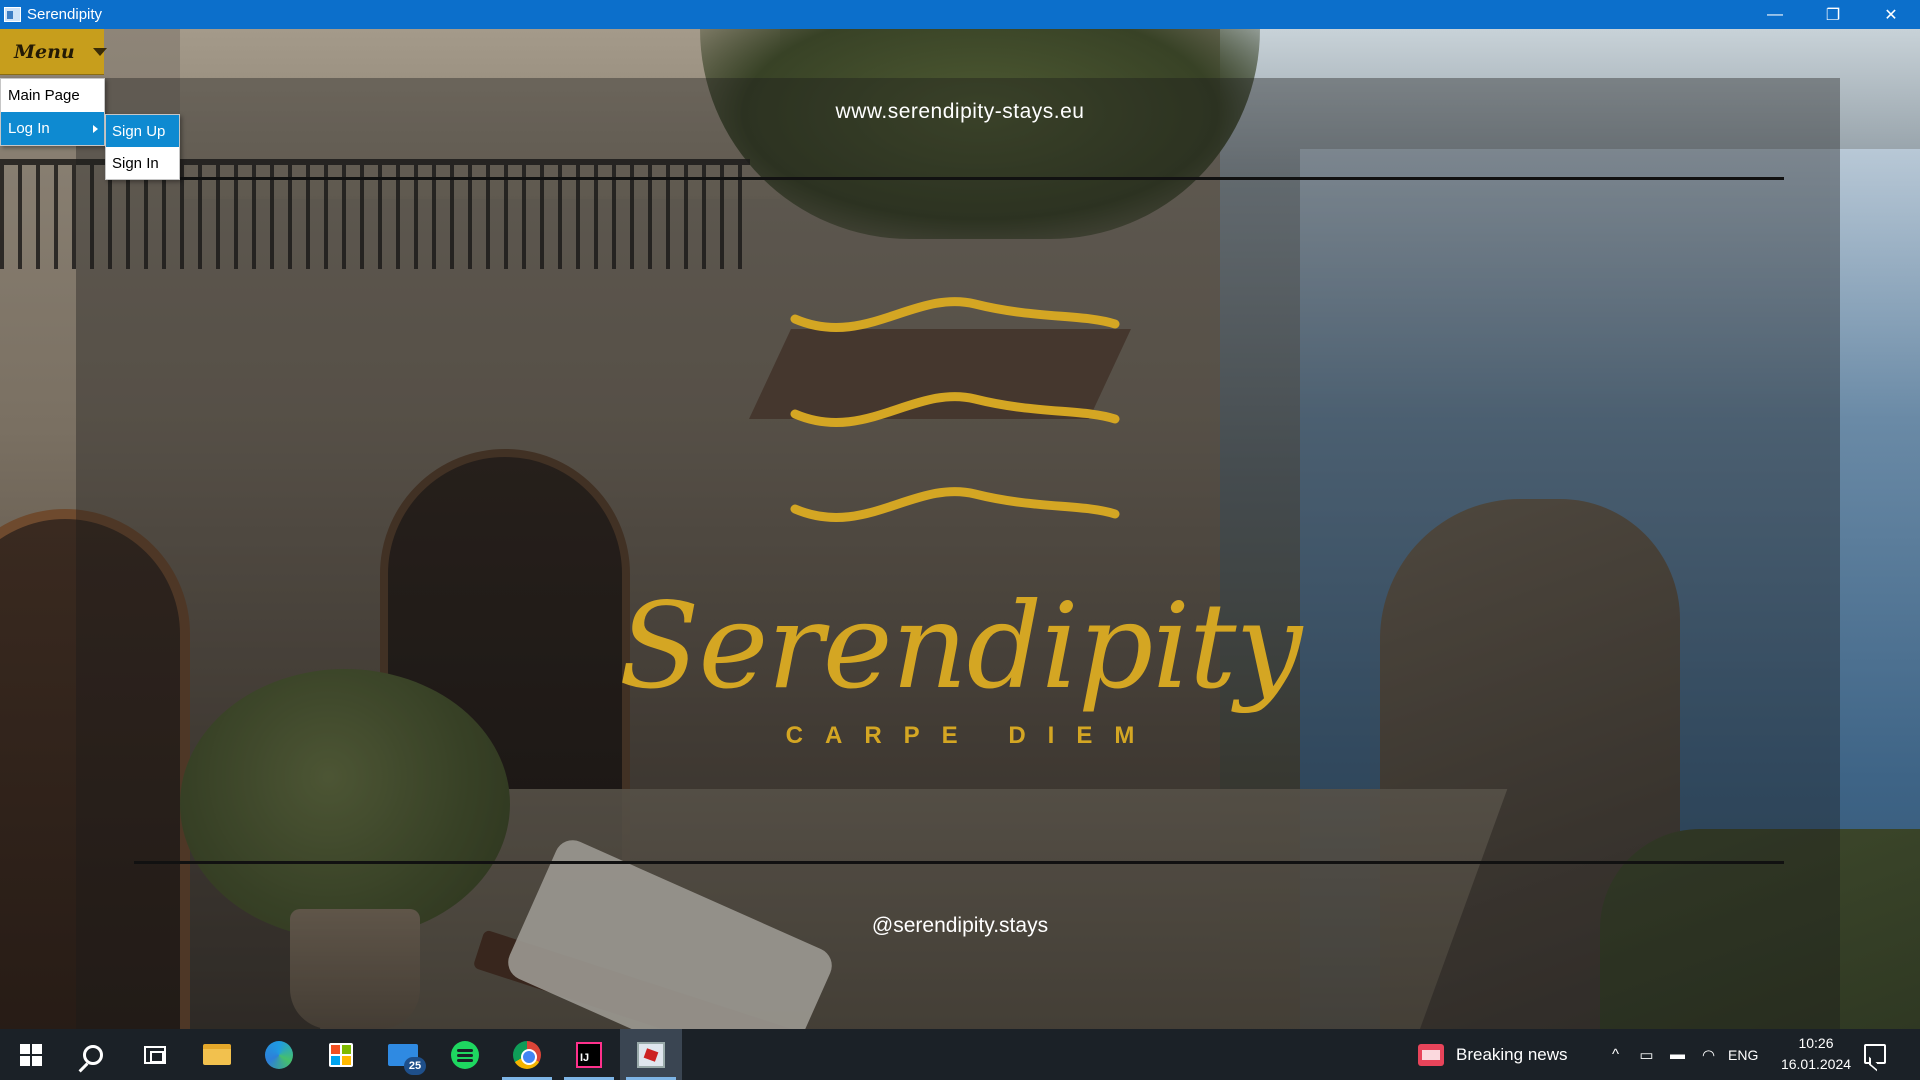 Image resolution: width=1920 pixels, height=1080 pixels. I want to click on menu-item-label: Log In, so click(29, 128).